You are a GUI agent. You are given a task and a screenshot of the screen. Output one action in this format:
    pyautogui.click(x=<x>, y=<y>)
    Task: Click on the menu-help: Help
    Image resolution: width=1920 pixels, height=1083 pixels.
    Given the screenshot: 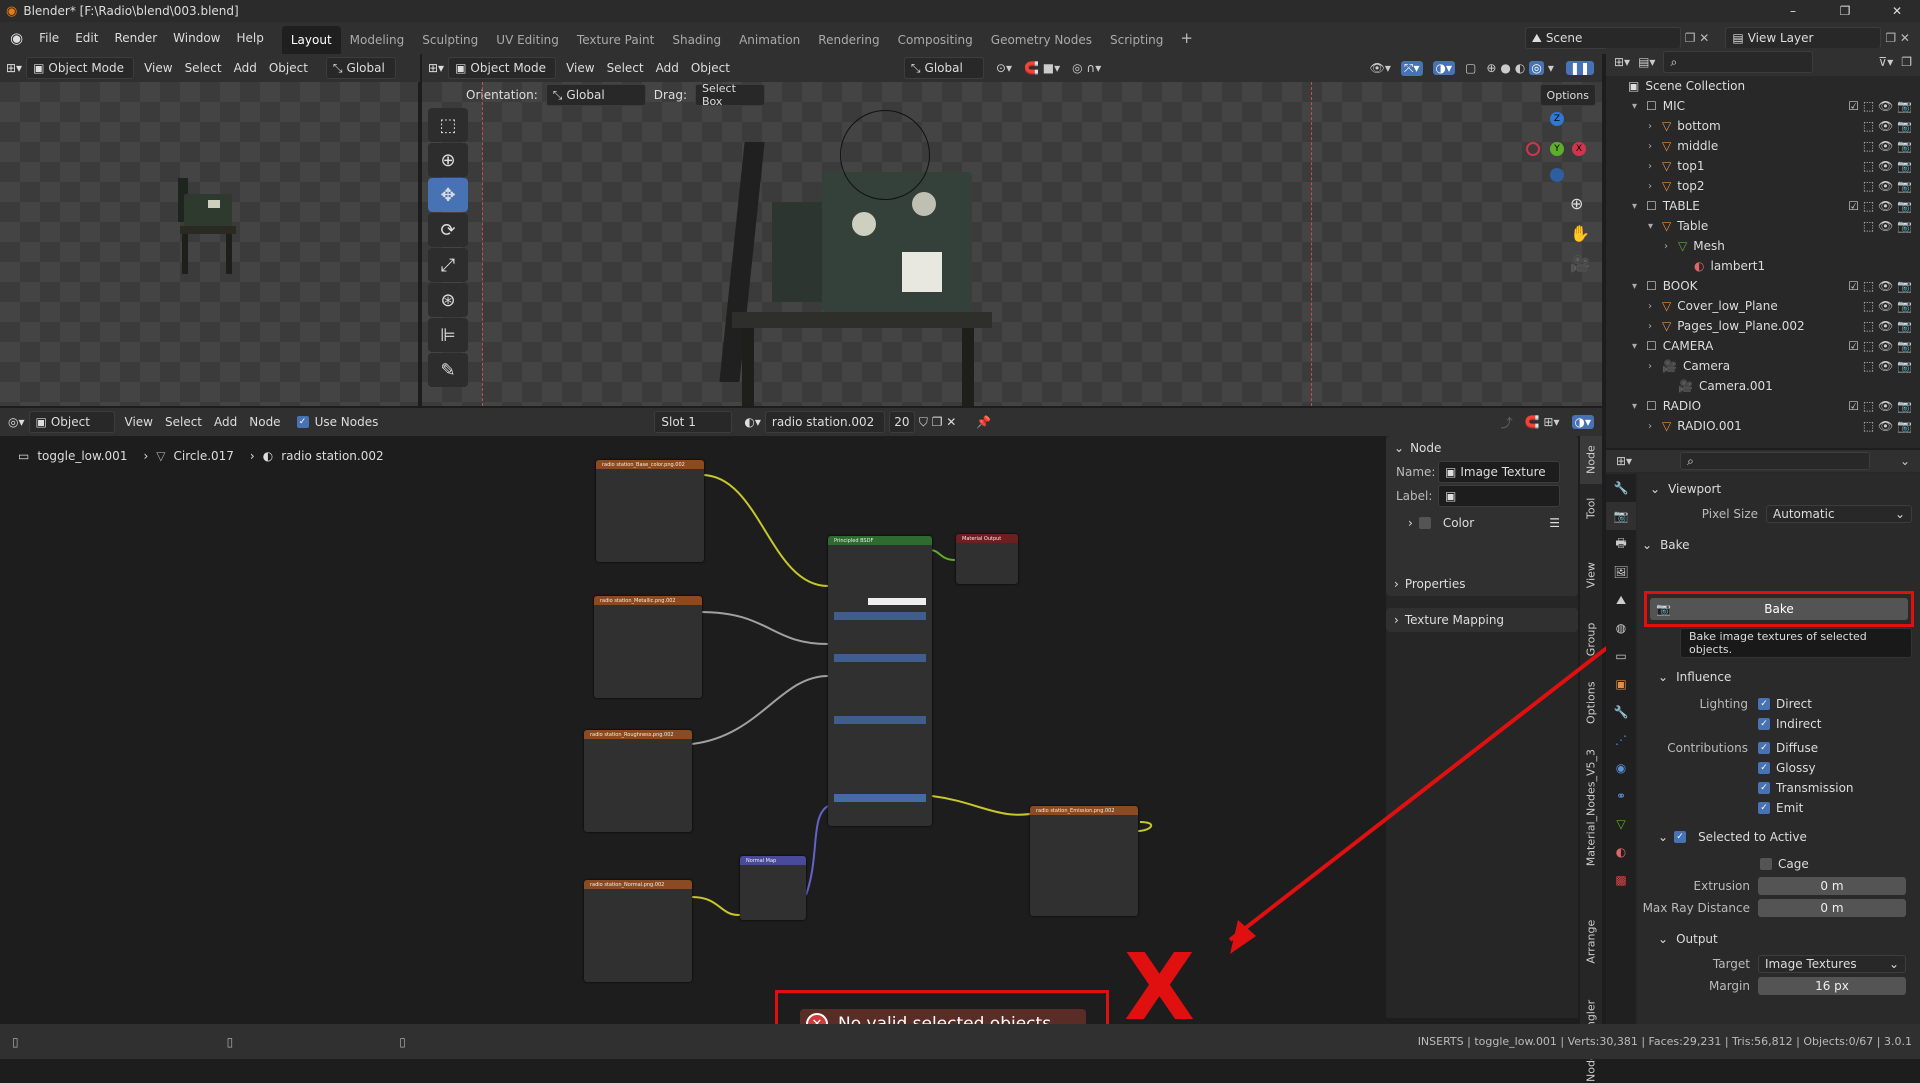 What is the action you would take?
    pyautogui.click(x=250, y=38)
    